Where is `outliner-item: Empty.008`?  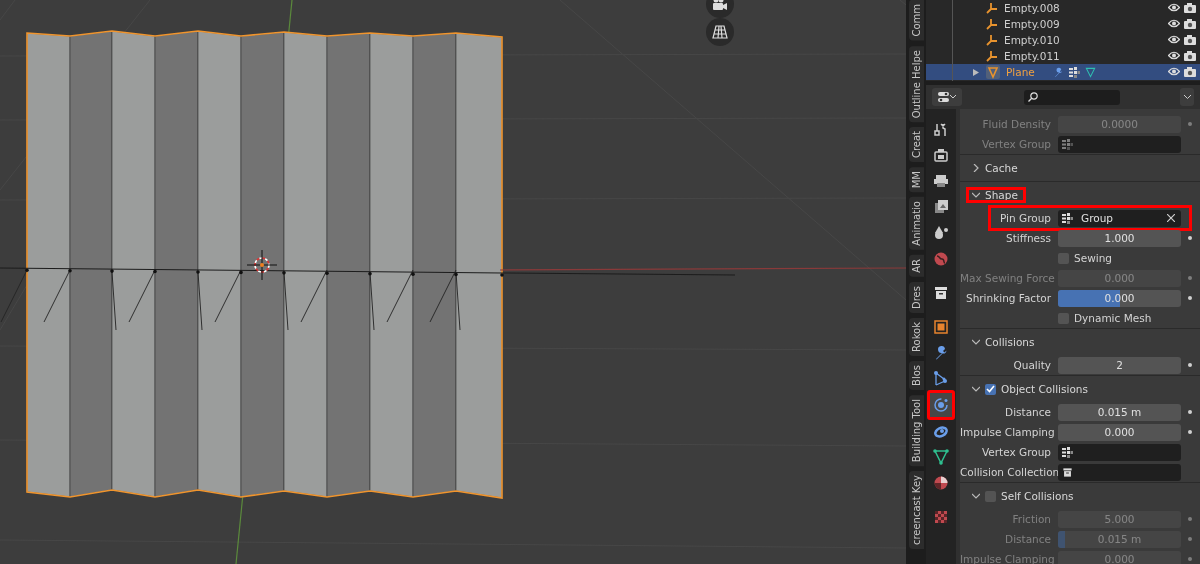 outliner-item: Empty.008 is located at coordinates (1063, 8).